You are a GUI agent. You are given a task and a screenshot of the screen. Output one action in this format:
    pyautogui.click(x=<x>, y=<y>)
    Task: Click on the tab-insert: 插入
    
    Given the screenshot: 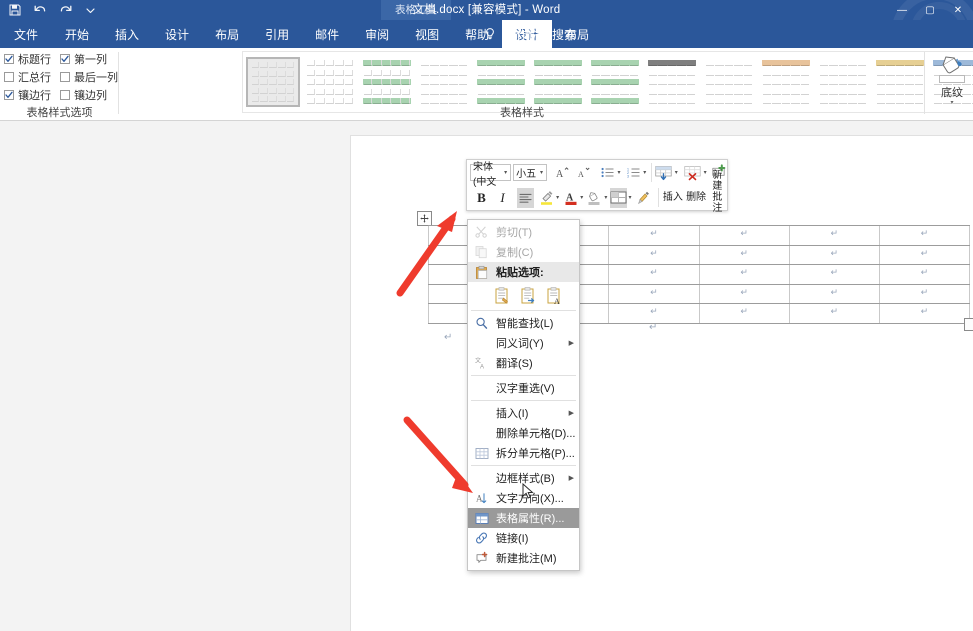 What is the action you would take?
    pyautogui.click(x=127, y=34)
    